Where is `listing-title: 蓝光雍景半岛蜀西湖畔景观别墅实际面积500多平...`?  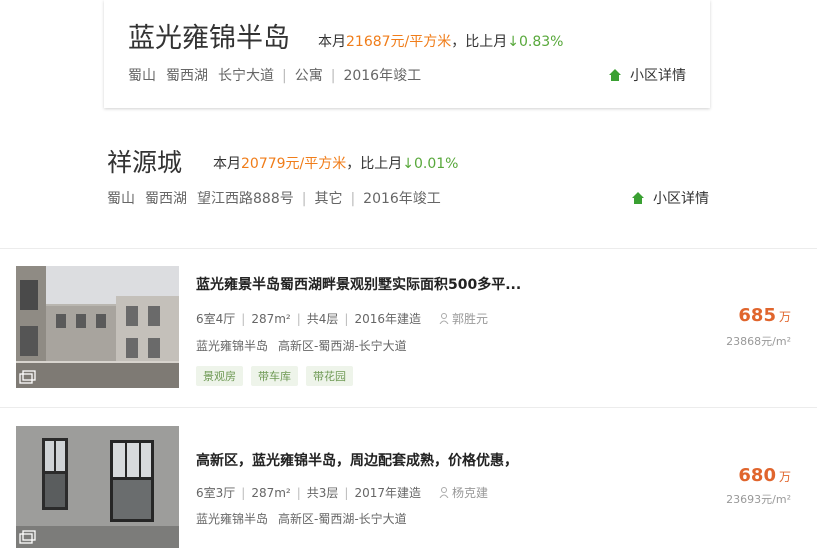 listing-title: 蓝光雍景半岛蜀西湖畔景观别墅实际面积500多平... is located at coordinates (358, 284).